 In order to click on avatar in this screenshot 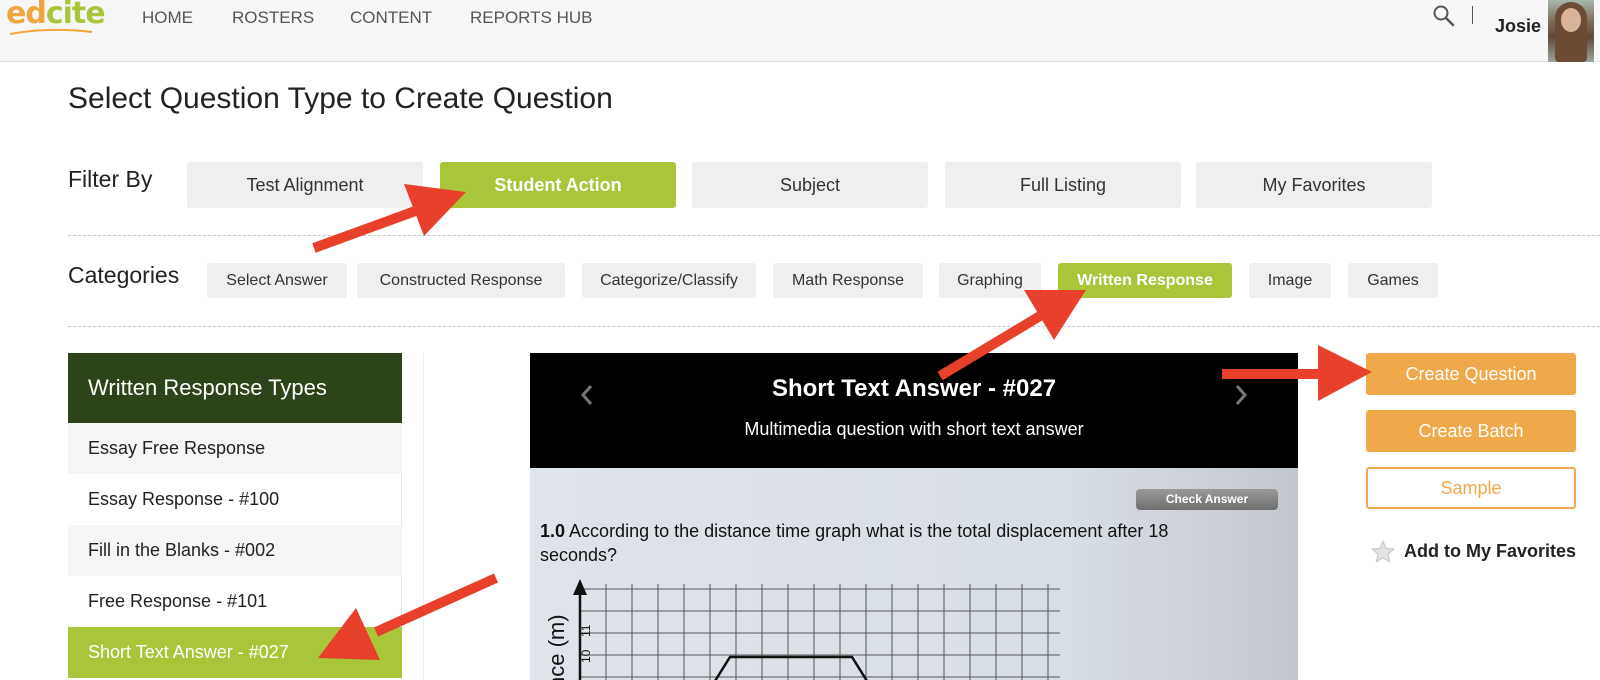, I will do `click(1571, 31)`.